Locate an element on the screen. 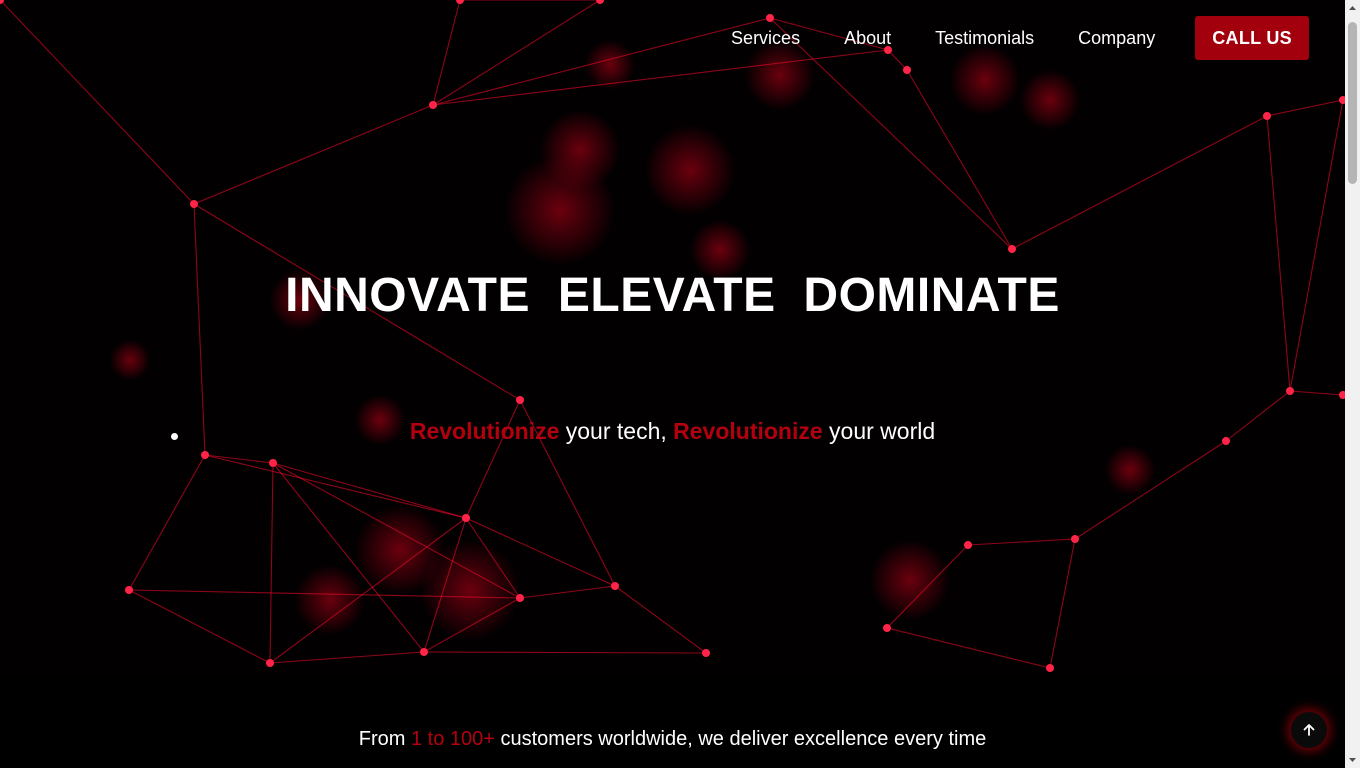  stat-prefix: From is located at coordinates (384, 739).